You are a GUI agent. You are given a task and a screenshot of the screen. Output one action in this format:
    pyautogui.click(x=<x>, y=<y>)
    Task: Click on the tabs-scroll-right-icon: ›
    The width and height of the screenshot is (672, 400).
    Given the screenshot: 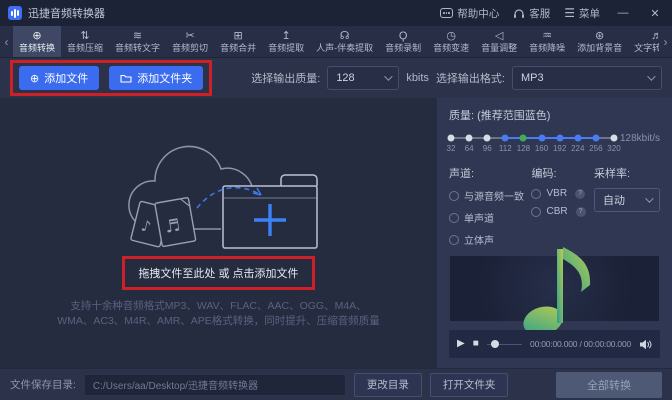 What is the action you would take?
    pyautogui.click(x=665, y=41)
    